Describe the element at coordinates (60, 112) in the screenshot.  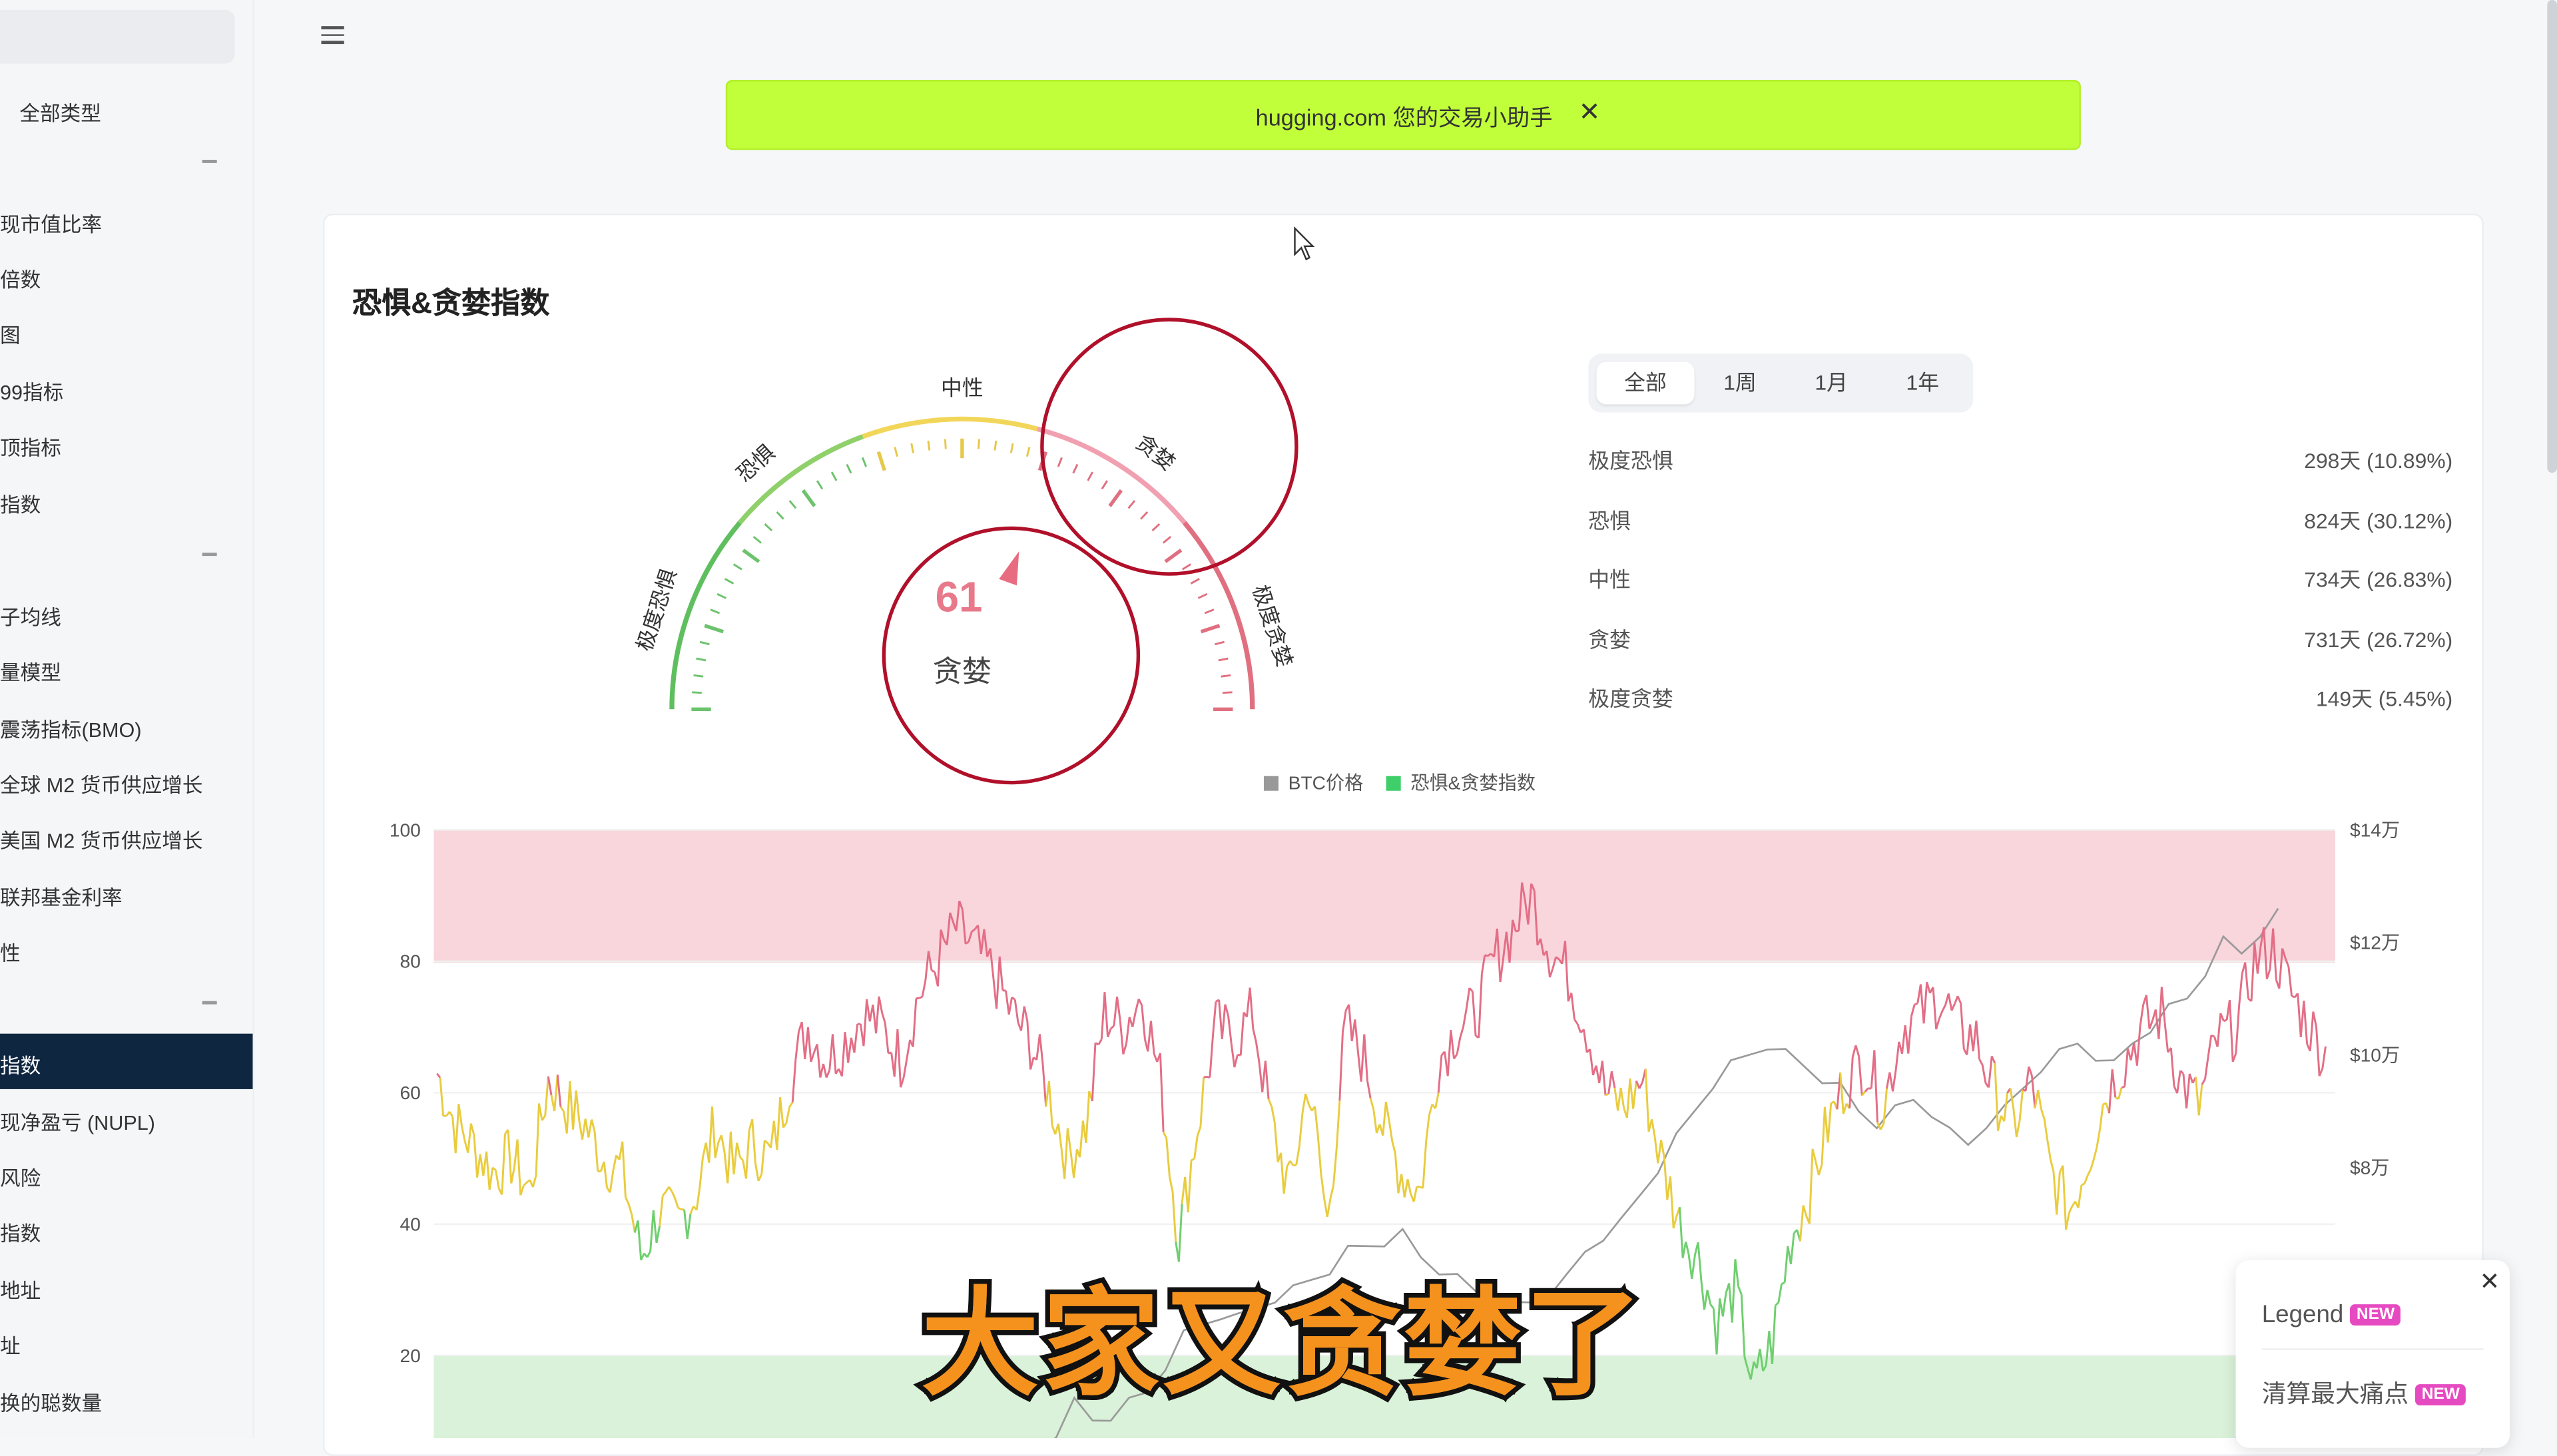
I see `sidebar-item: 全部类型` at that location.